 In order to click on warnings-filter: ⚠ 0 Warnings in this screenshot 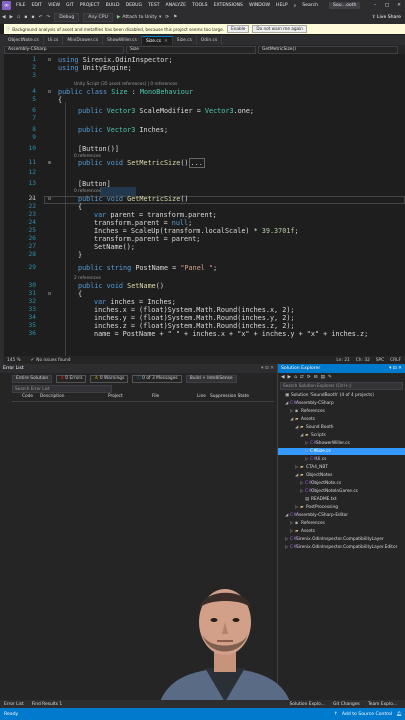, I will do `click(109, 379)`.